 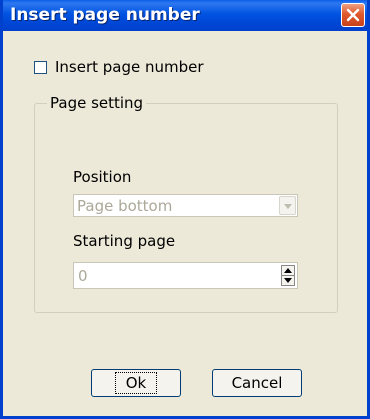 I want to click on starting-page-spinner: 0, so click(x=185, y=275).